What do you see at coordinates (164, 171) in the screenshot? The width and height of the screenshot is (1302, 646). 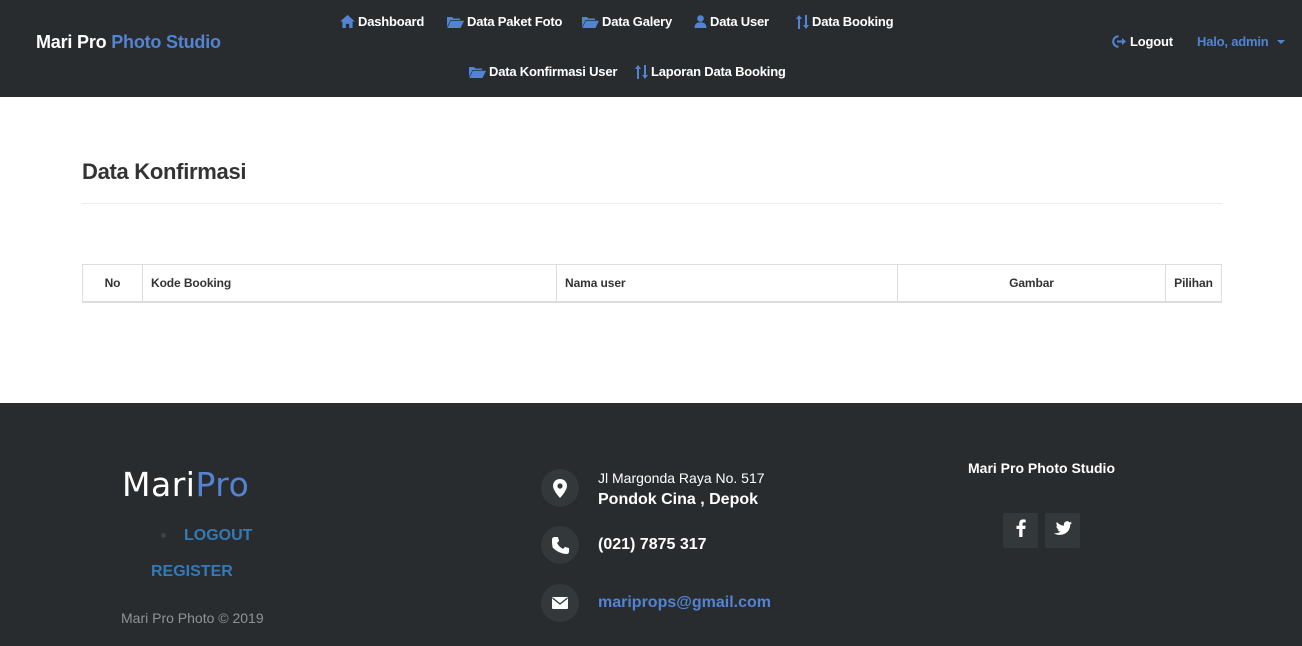 I see `page-title: Data Konfirmasi` at bounding box center [164, 171].